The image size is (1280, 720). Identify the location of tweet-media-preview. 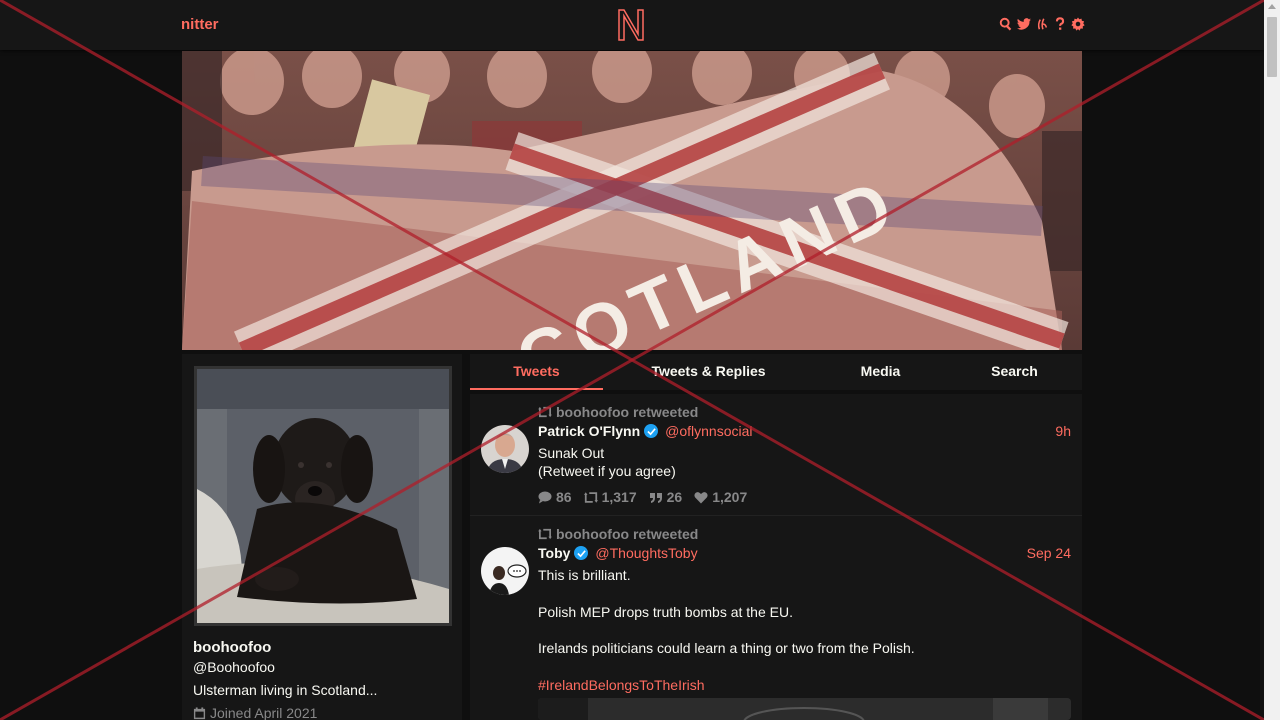
(804, 709).